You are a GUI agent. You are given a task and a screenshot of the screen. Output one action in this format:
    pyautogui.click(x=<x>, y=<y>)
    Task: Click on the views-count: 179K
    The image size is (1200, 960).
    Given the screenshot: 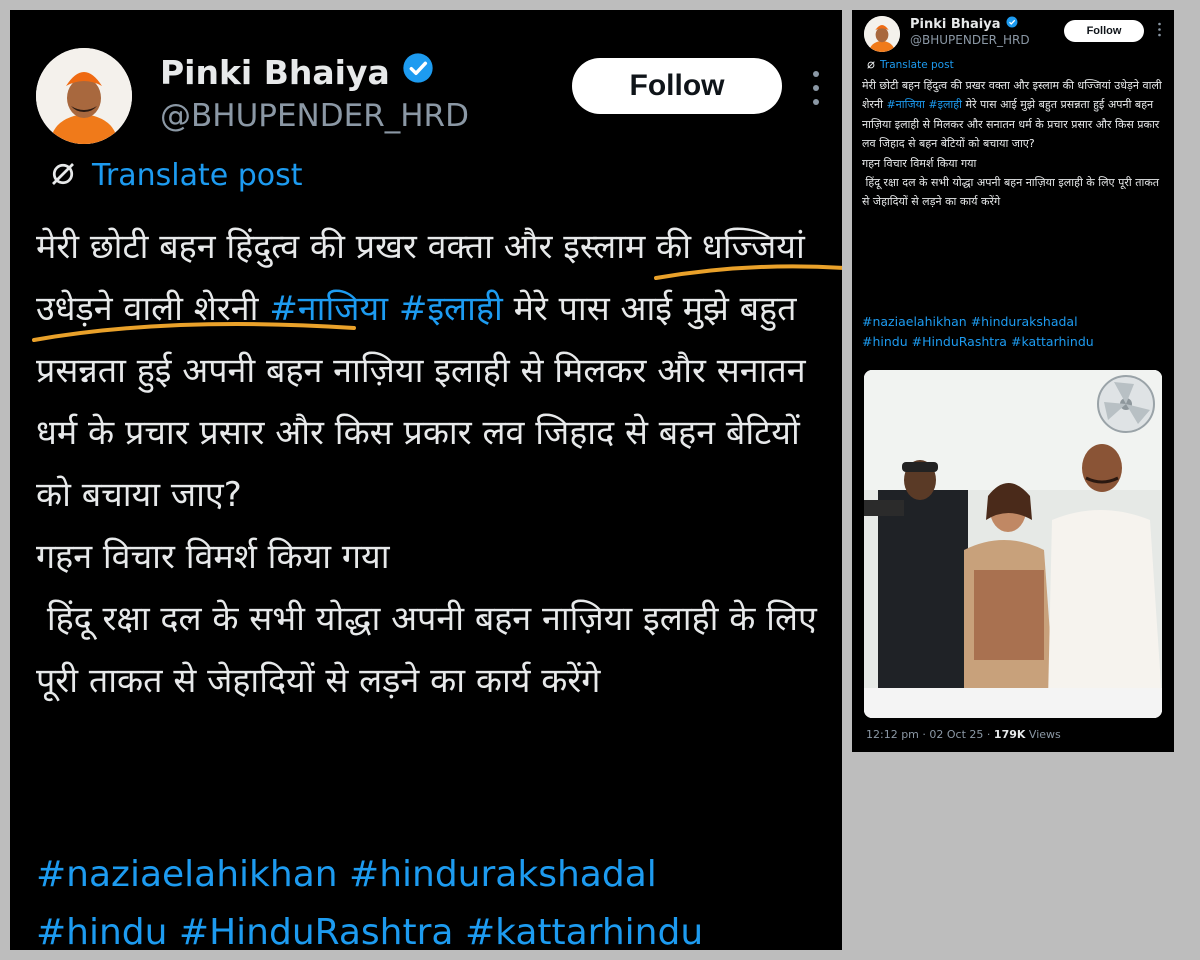 What is the action you would take?
    pyautogui.click(x=1010, y=734)
    